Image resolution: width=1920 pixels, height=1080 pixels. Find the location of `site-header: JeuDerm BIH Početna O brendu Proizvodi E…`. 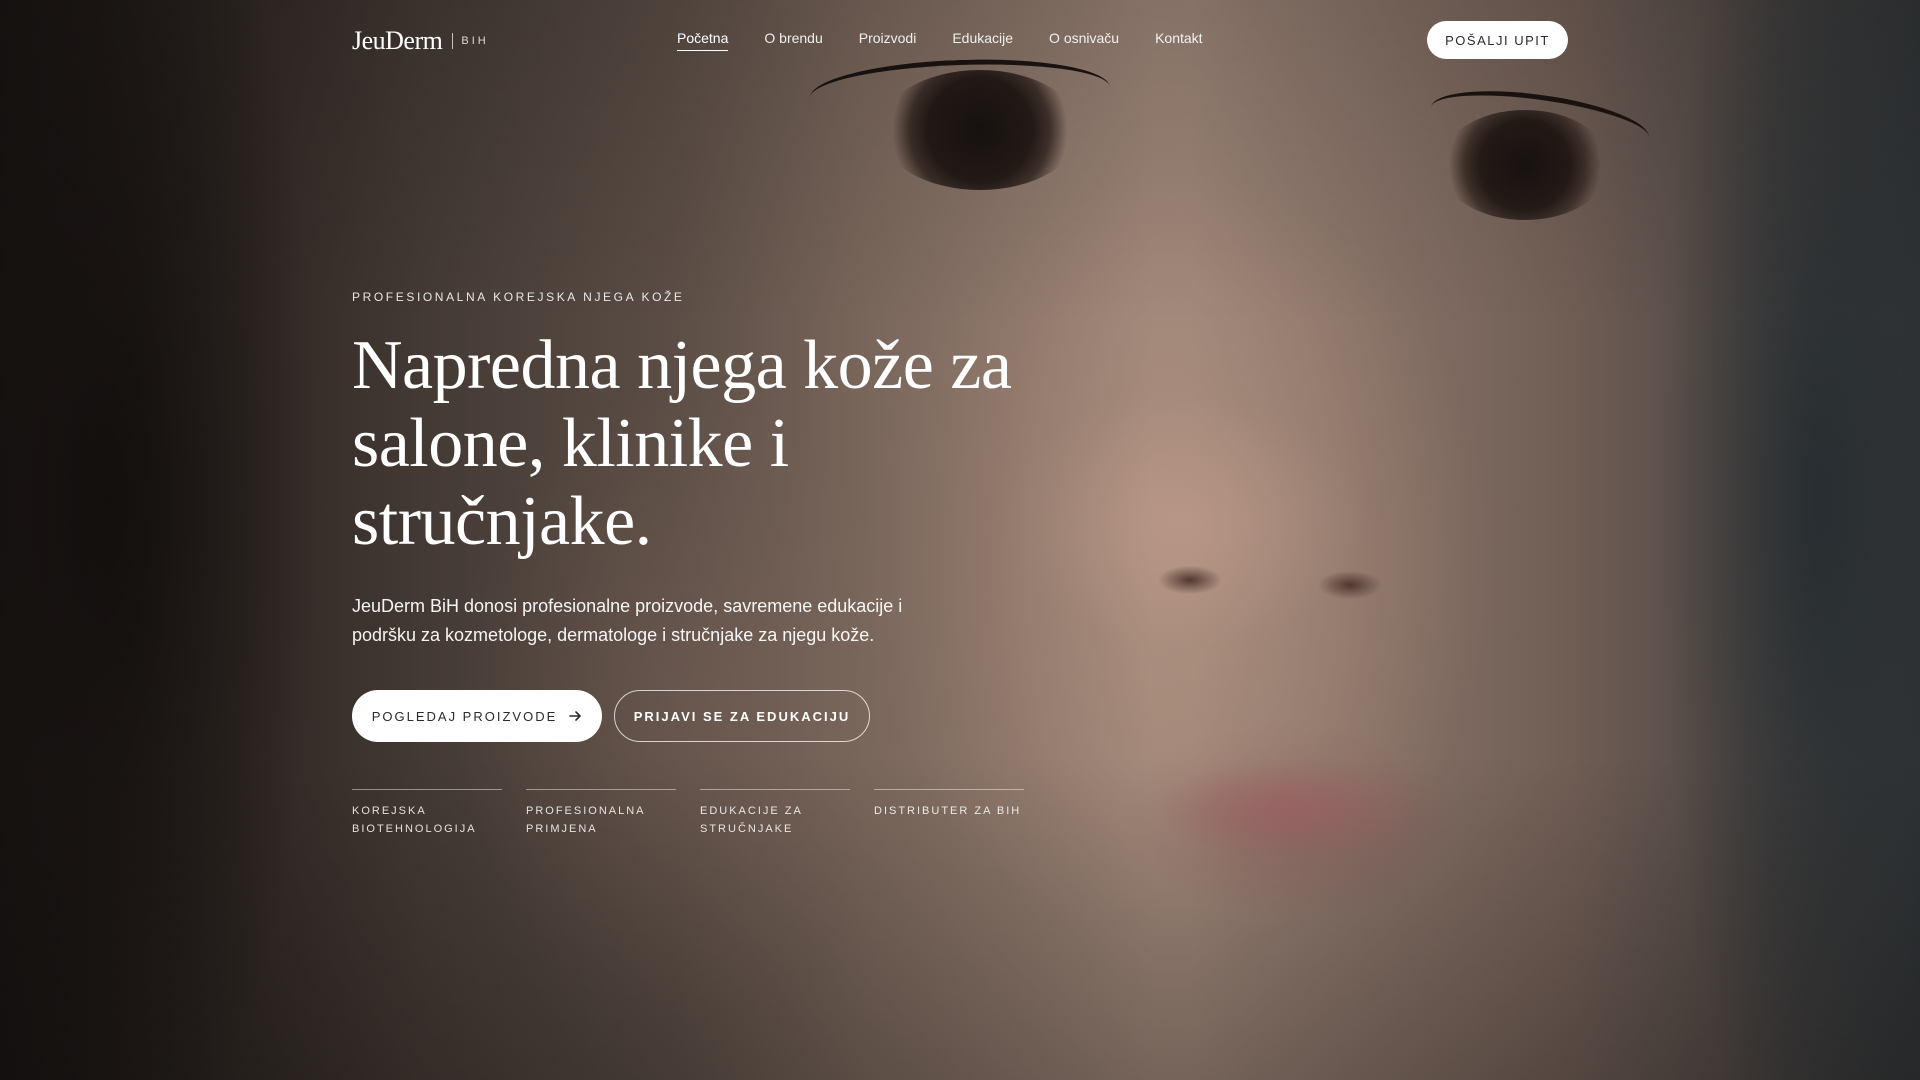

site-header: JeuDerm BIH Početna O brendu Proizvodi E… is located at coordinates (960, 40).